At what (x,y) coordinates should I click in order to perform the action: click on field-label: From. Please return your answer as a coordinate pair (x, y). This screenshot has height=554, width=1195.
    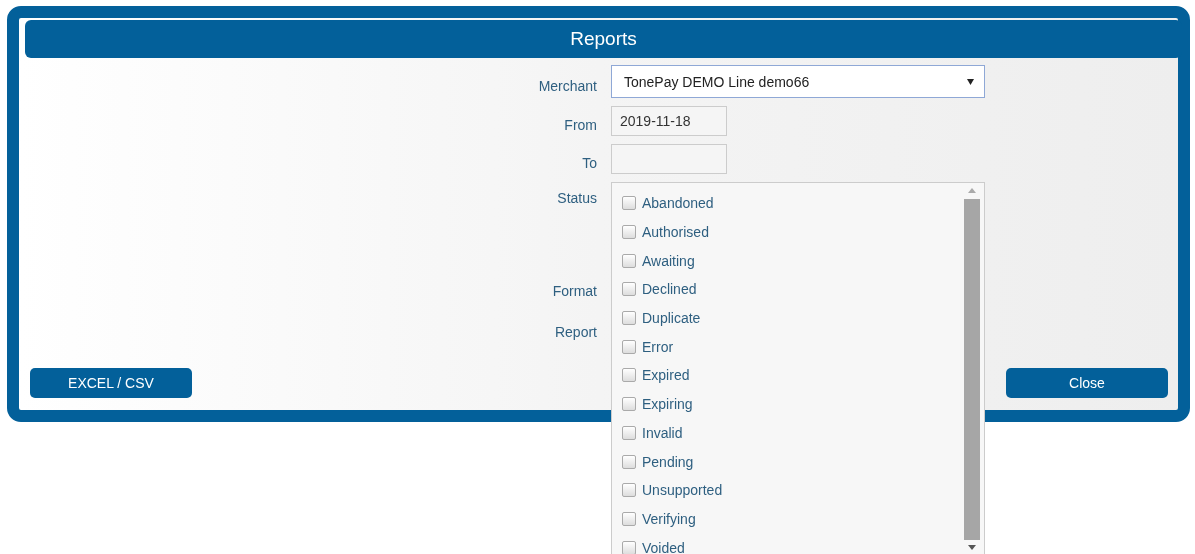
    Looking at the image, I should click on (580, 125).